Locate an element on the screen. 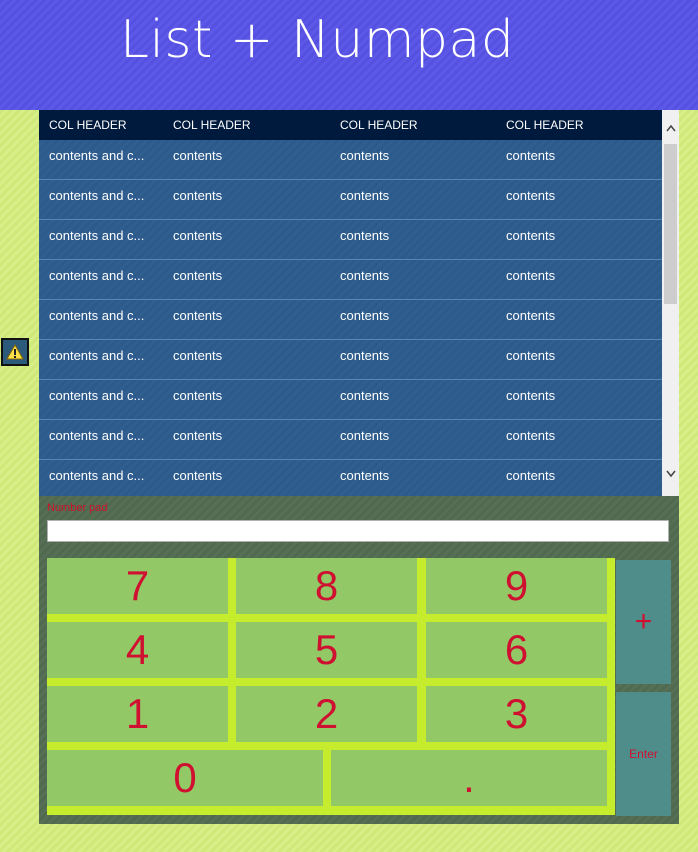  key-1: 1 is located at coordinates (137, 714).